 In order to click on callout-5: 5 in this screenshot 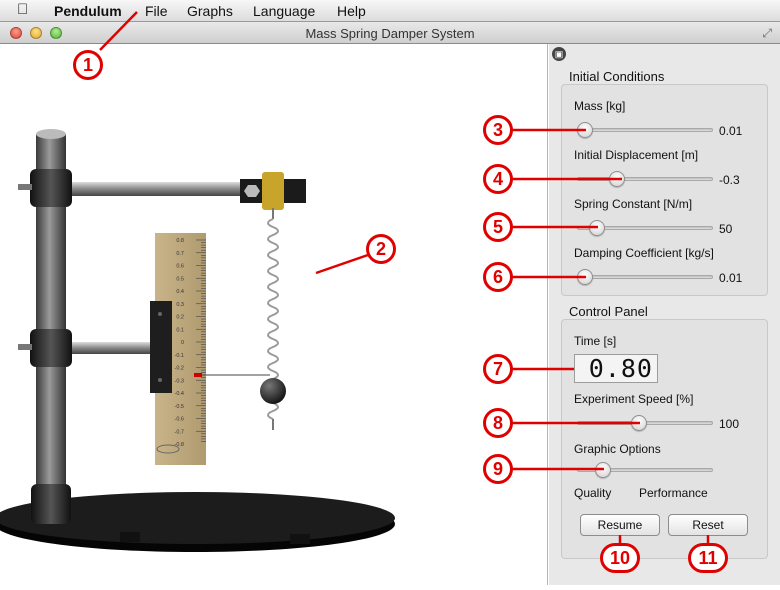, I will do `click(498, 227)`.